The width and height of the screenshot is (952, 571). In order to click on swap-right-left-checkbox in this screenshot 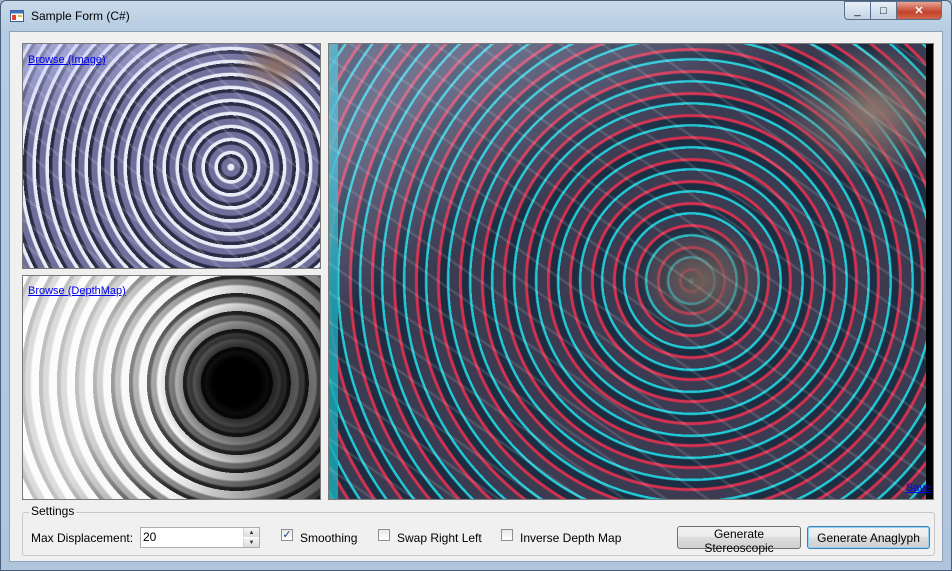, I will do `click(384, 535)`.